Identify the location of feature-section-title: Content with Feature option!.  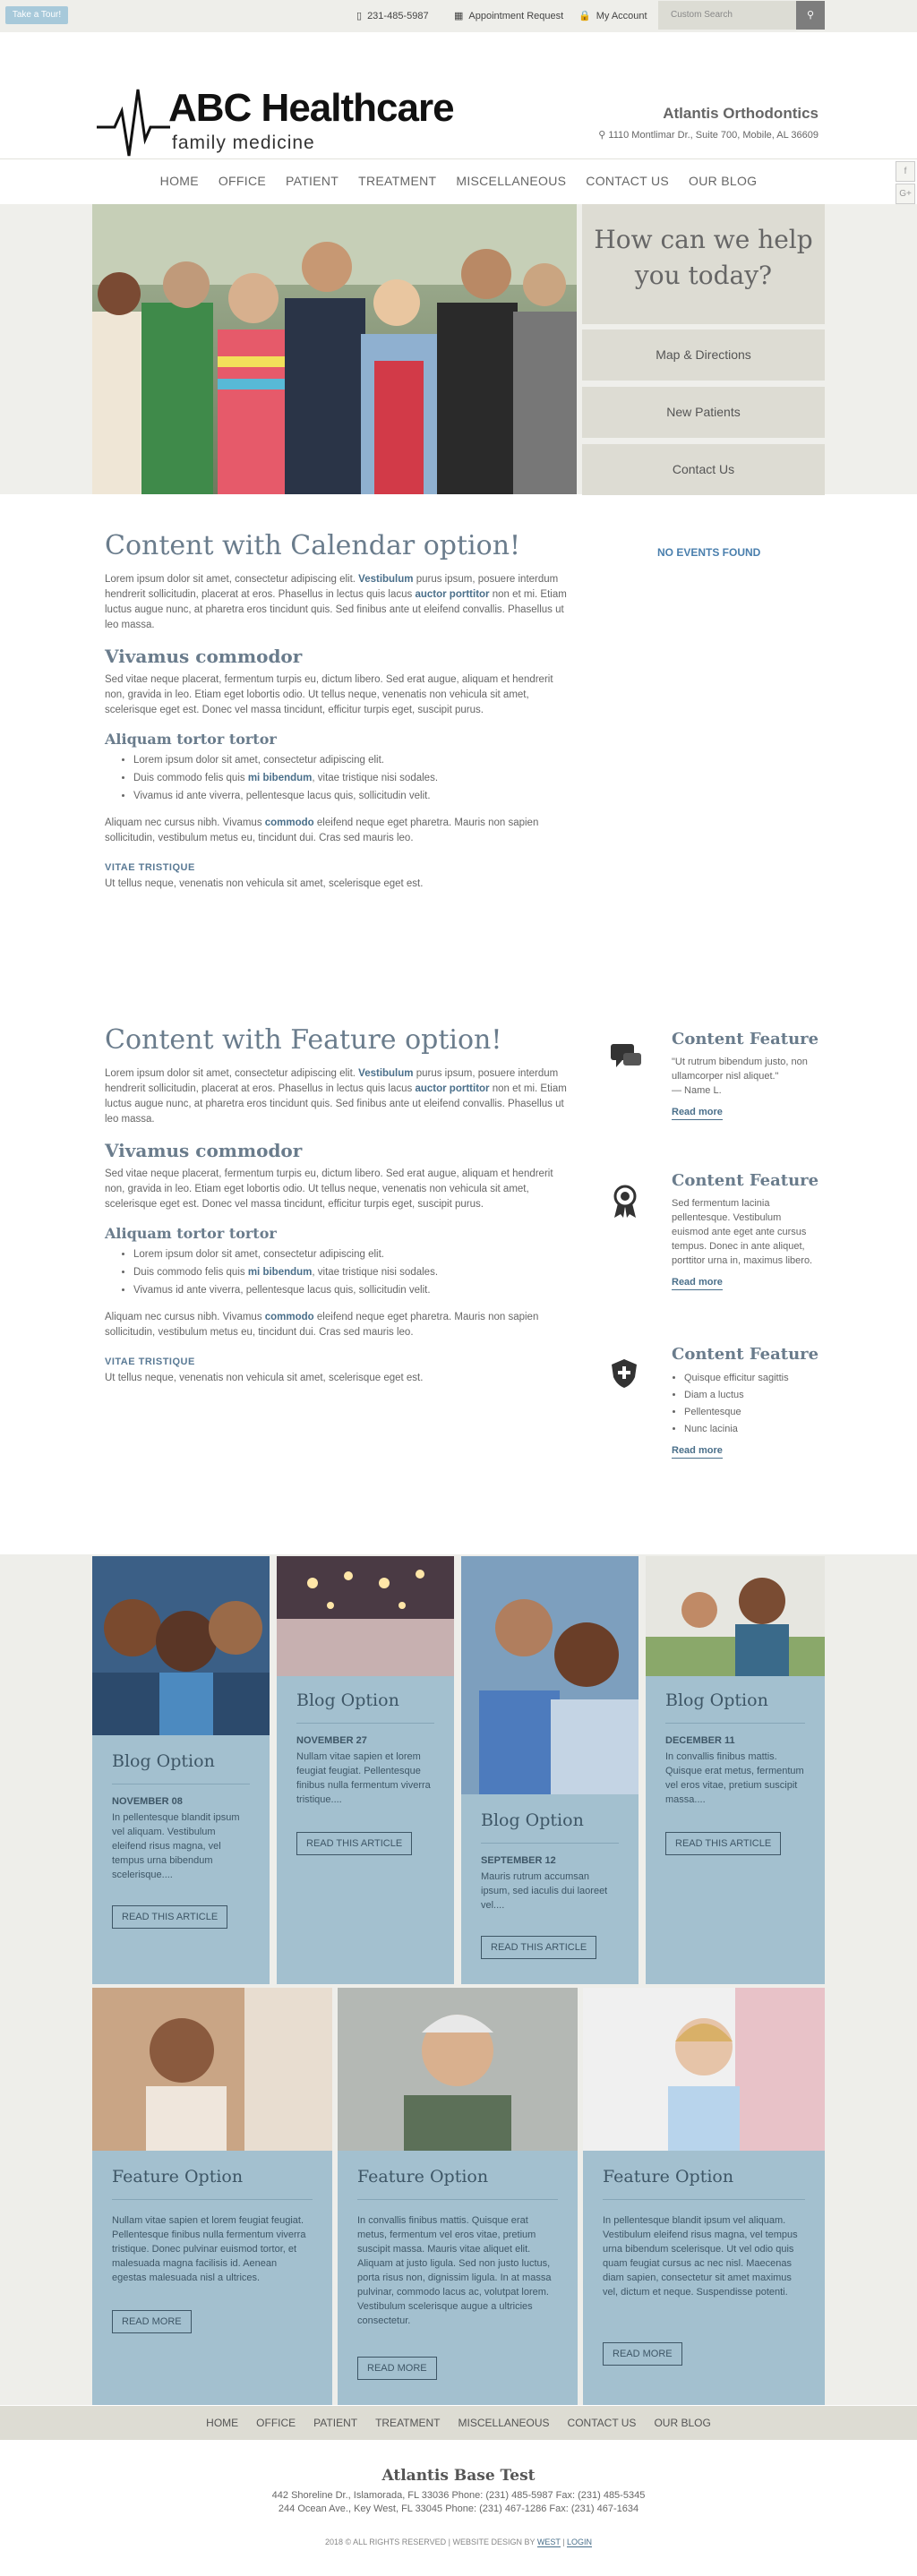
(303, 1040).